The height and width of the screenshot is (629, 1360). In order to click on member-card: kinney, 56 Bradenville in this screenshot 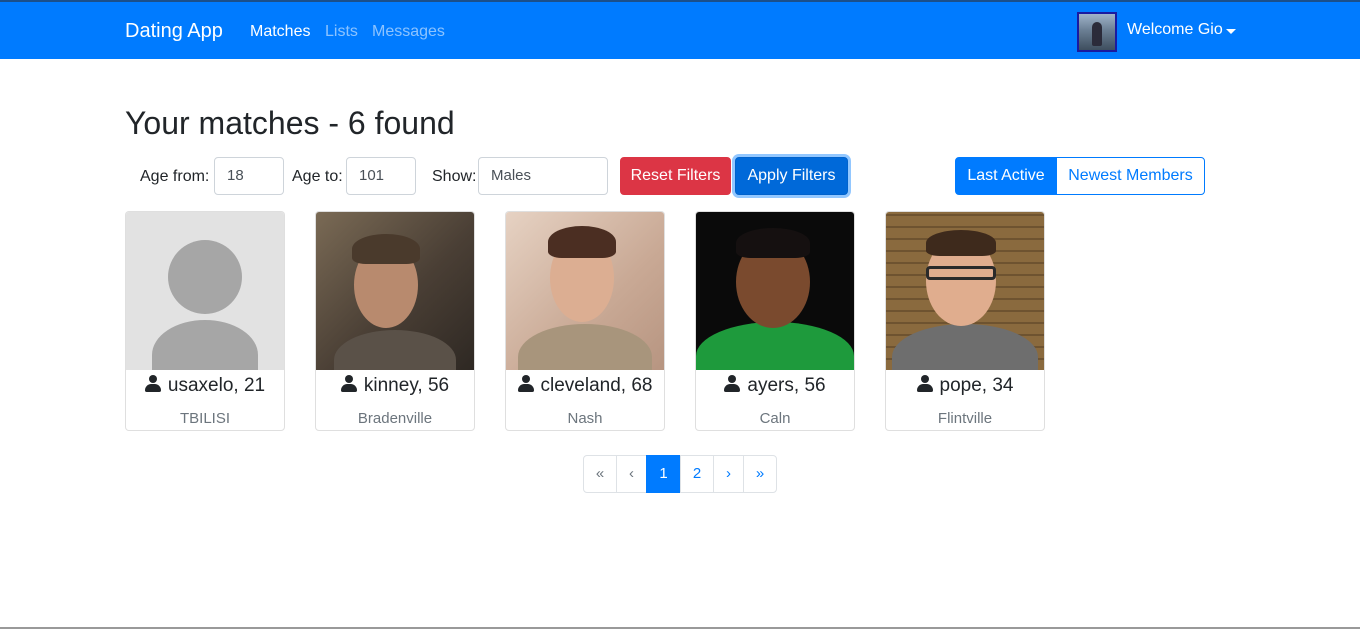, I will do `click(395, 321)`.